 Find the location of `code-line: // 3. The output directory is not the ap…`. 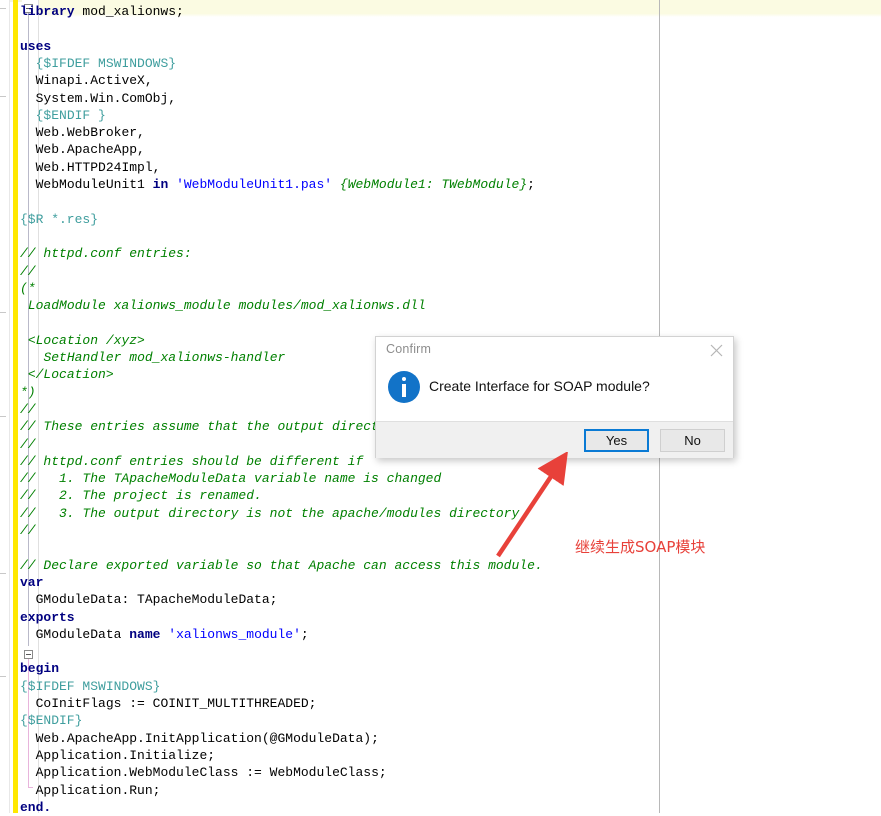

code-line: // 3. The output directory is not the ap… is located at coordinates (269, 513).